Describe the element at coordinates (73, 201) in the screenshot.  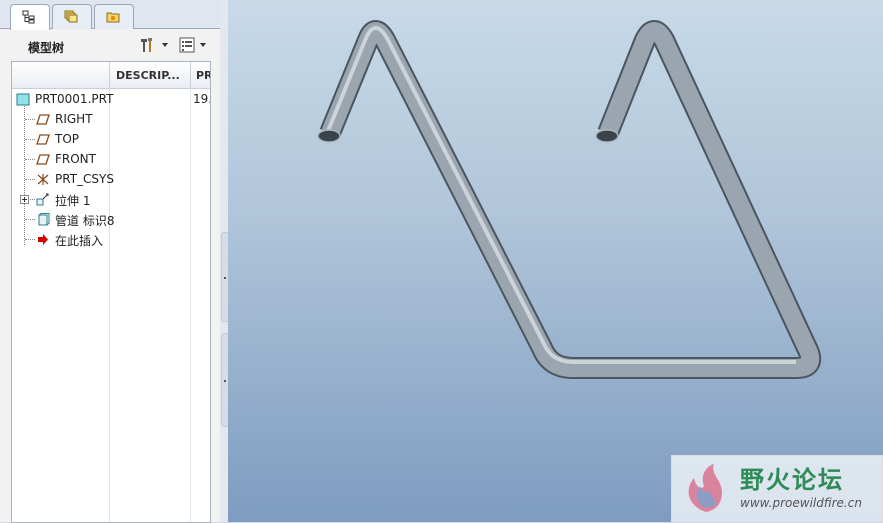
I see `tree-item-label: 拉伸 1` at that location.